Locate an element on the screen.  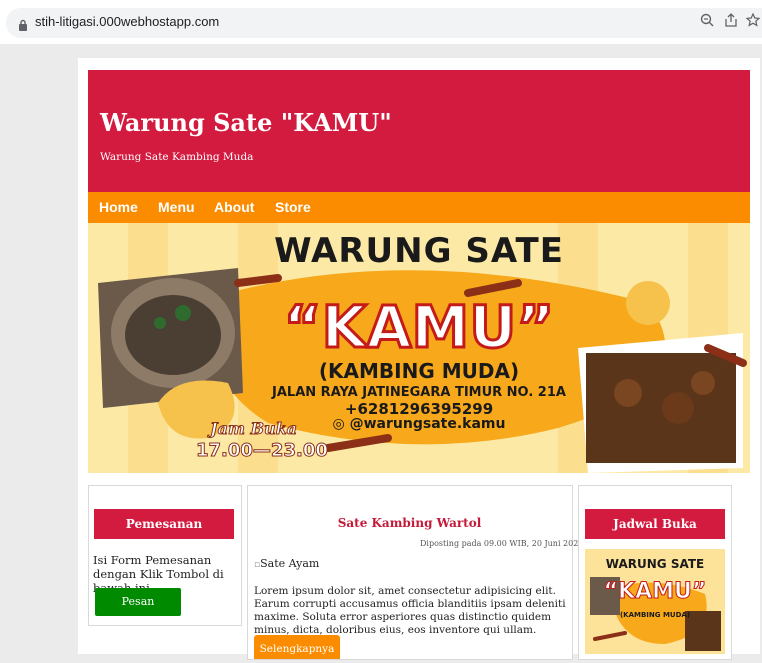
nav-menu: Menu is located at coordinates (176, 207).